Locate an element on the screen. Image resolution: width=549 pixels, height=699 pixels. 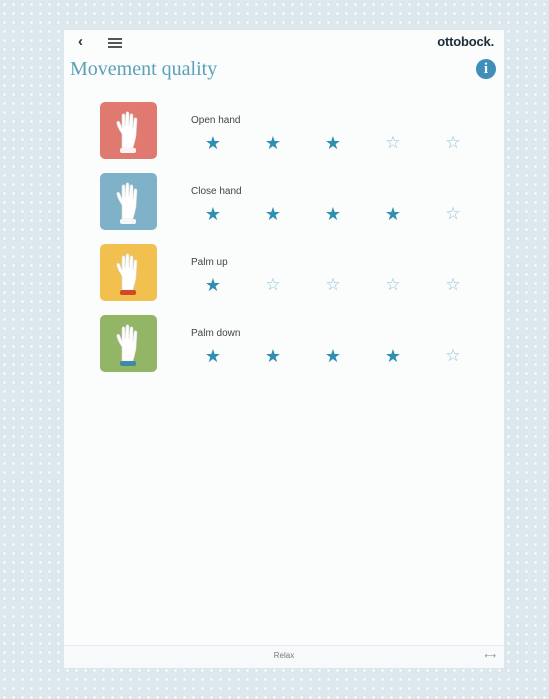
movement-row: Close hand ★ ★ ★ ★ ☆ is located at coordinates (300, 208).